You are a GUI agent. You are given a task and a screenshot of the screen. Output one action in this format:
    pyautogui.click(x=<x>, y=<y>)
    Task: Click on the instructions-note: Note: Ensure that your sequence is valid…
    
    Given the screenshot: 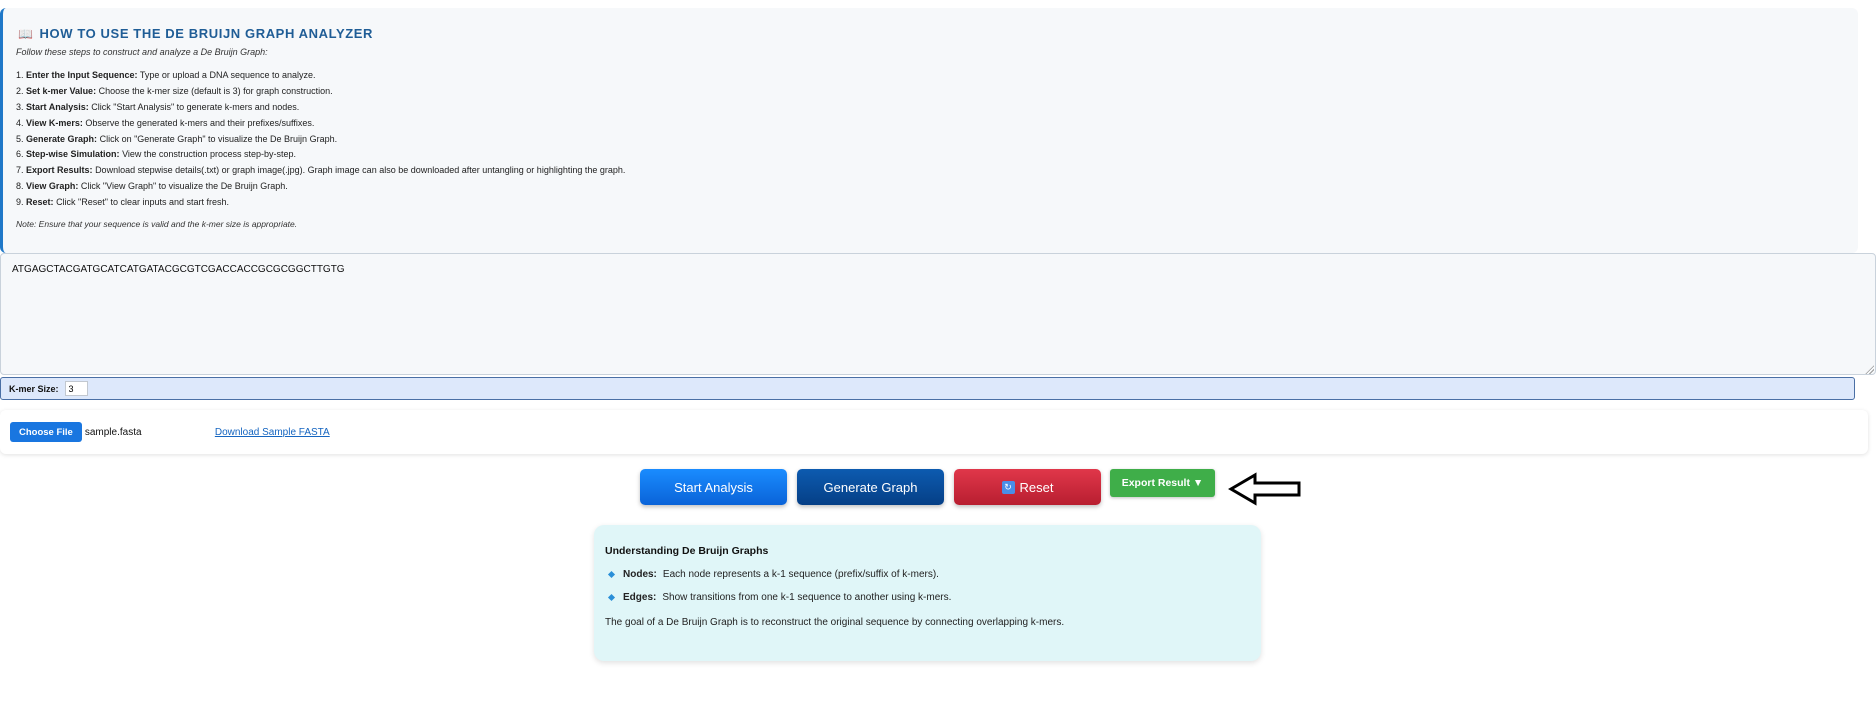 What is the action you would take?
    pyautogui.click(x=157, y=224)
    